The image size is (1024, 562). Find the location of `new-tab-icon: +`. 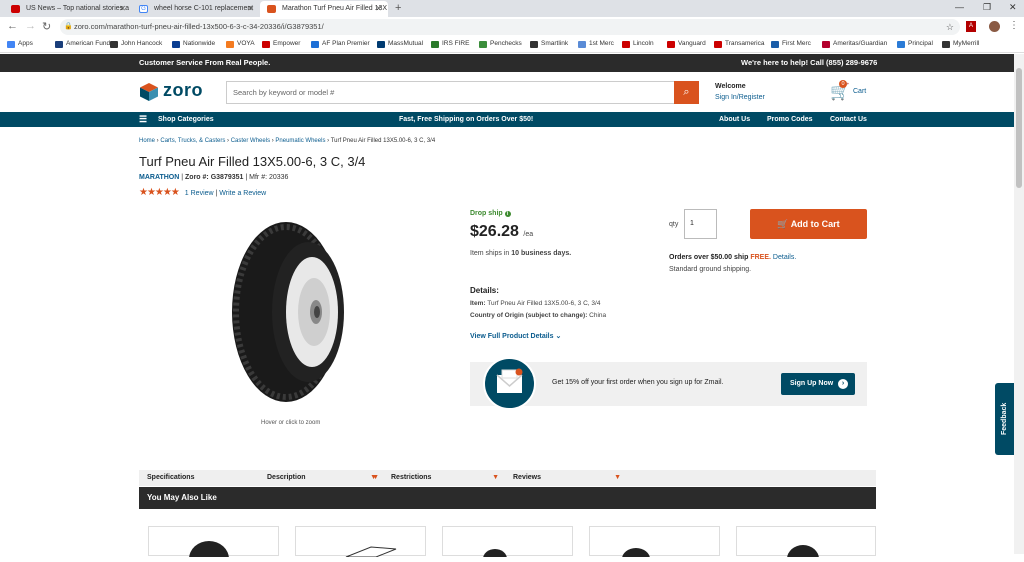

new-tab-icon: + is located at coordinates (398, 8).